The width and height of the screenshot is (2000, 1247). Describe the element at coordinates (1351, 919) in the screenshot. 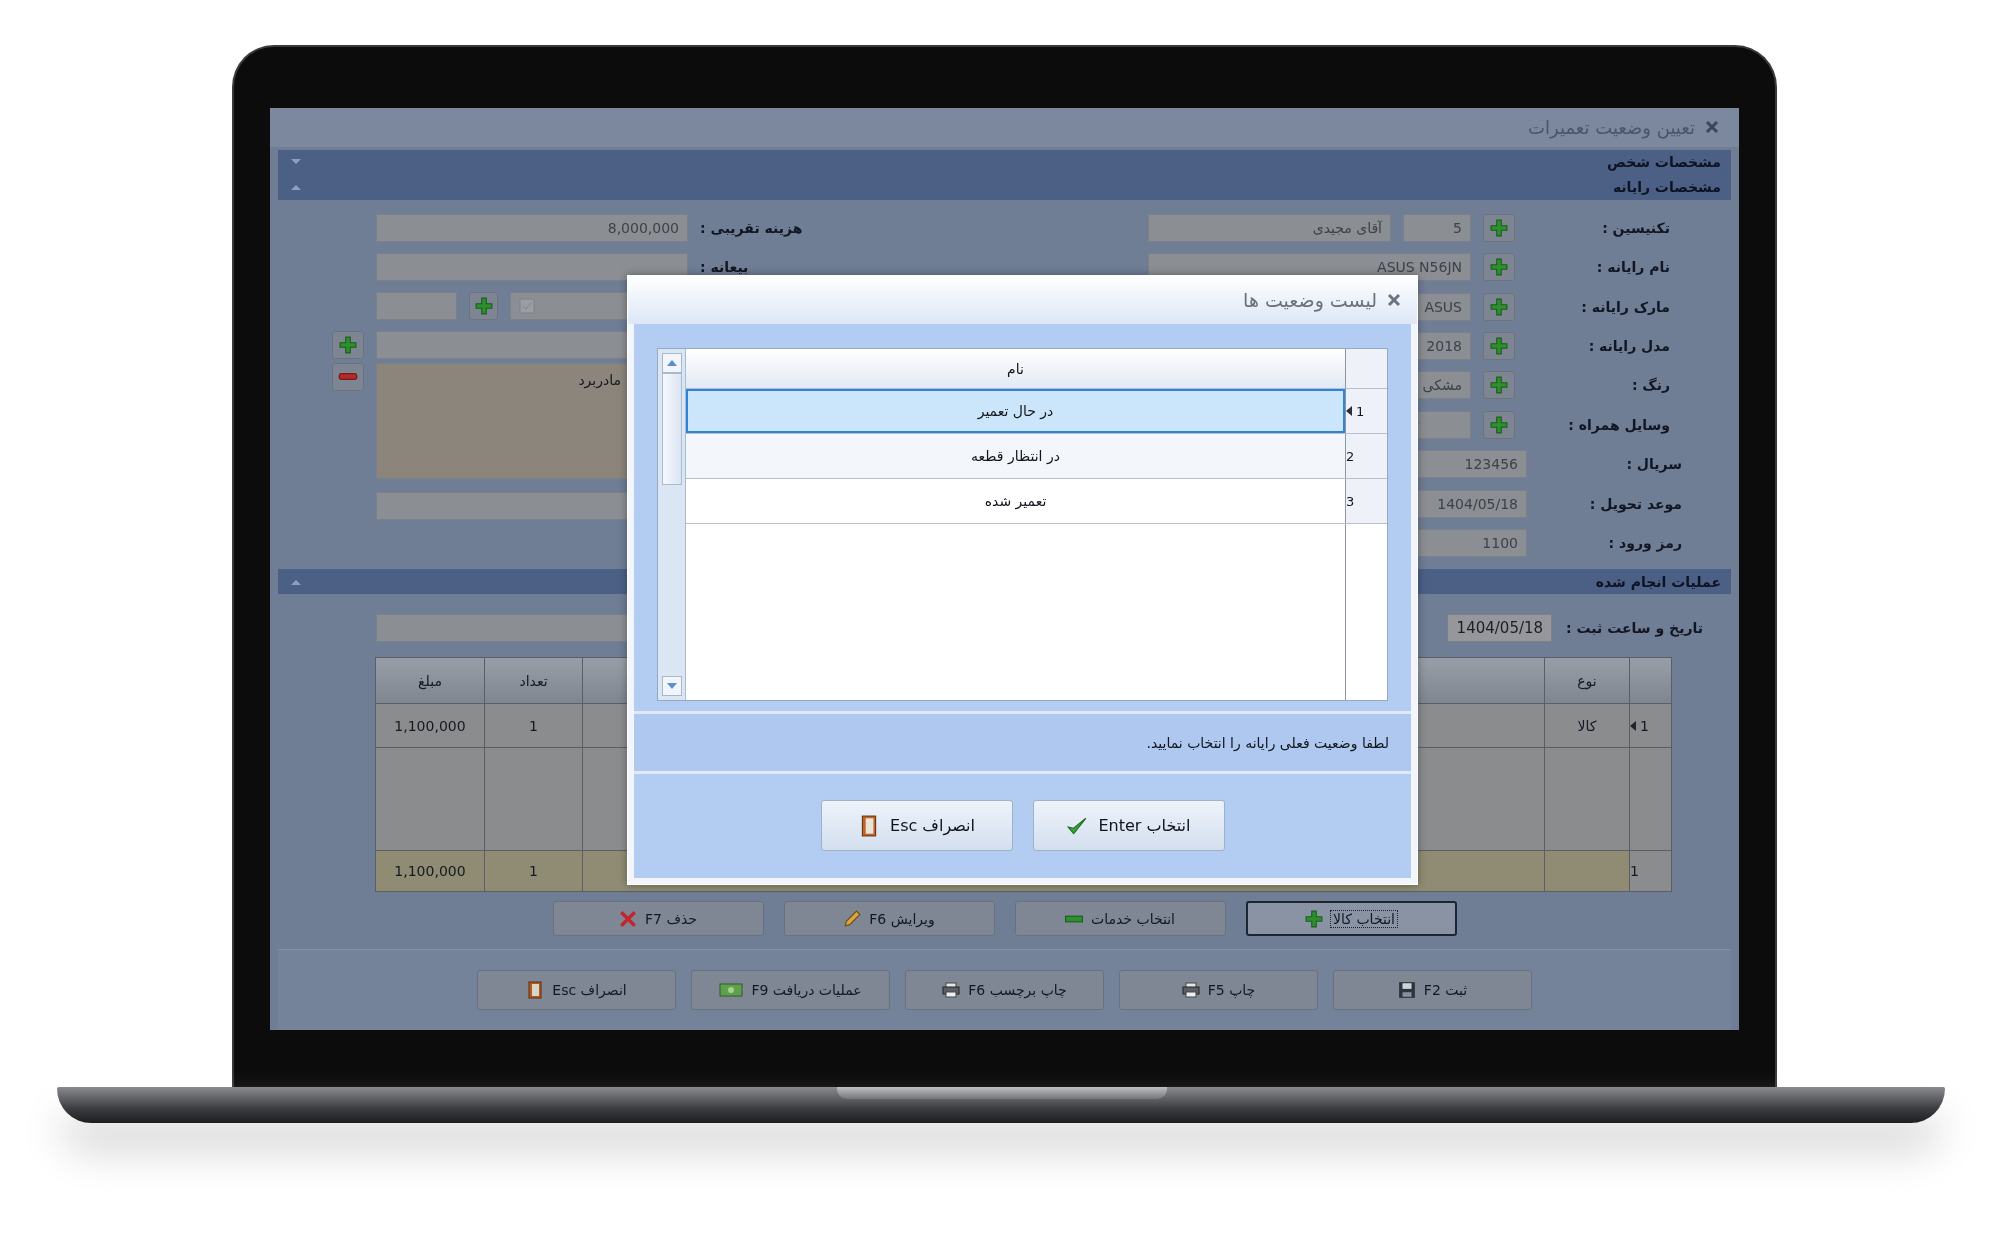

I see `action-button: انتخاب کالا` at that location.